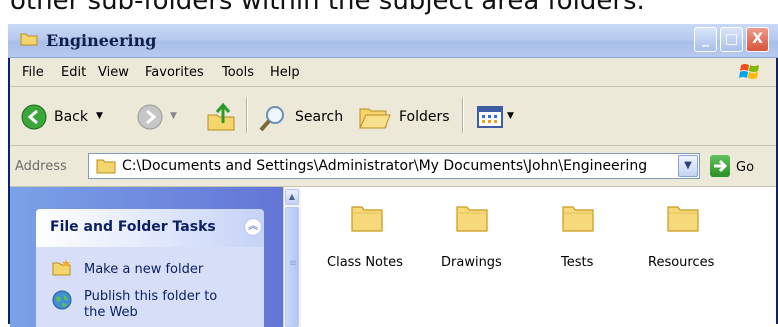  I want to click on folders-button: Folders, so click(424, 117).